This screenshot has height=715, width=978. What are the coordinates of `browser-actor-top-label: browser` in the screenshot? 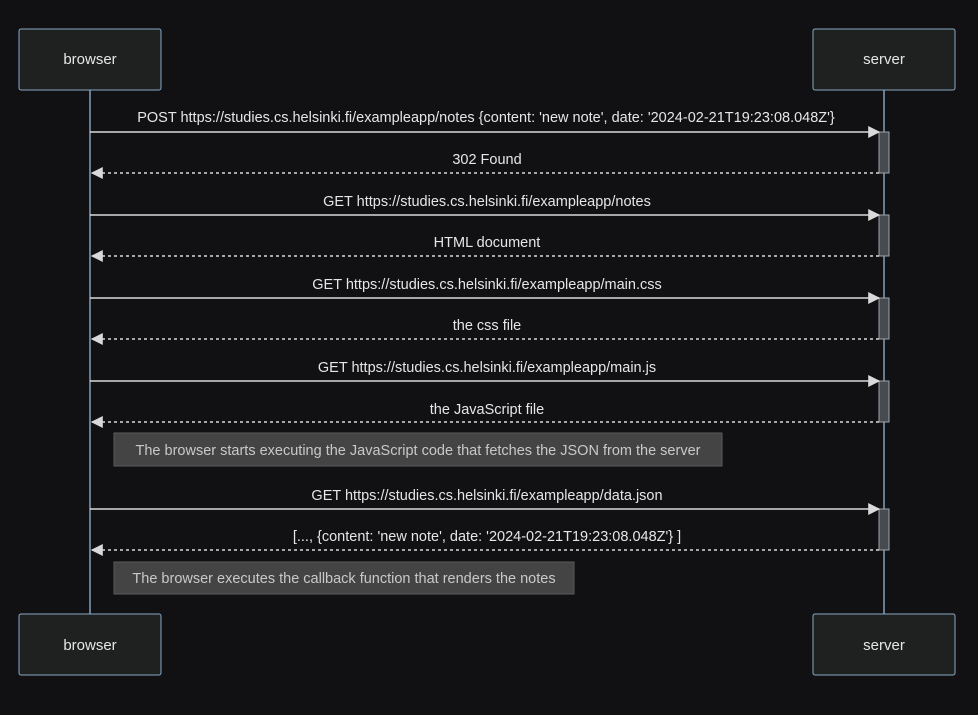 It's located at (89, 59).